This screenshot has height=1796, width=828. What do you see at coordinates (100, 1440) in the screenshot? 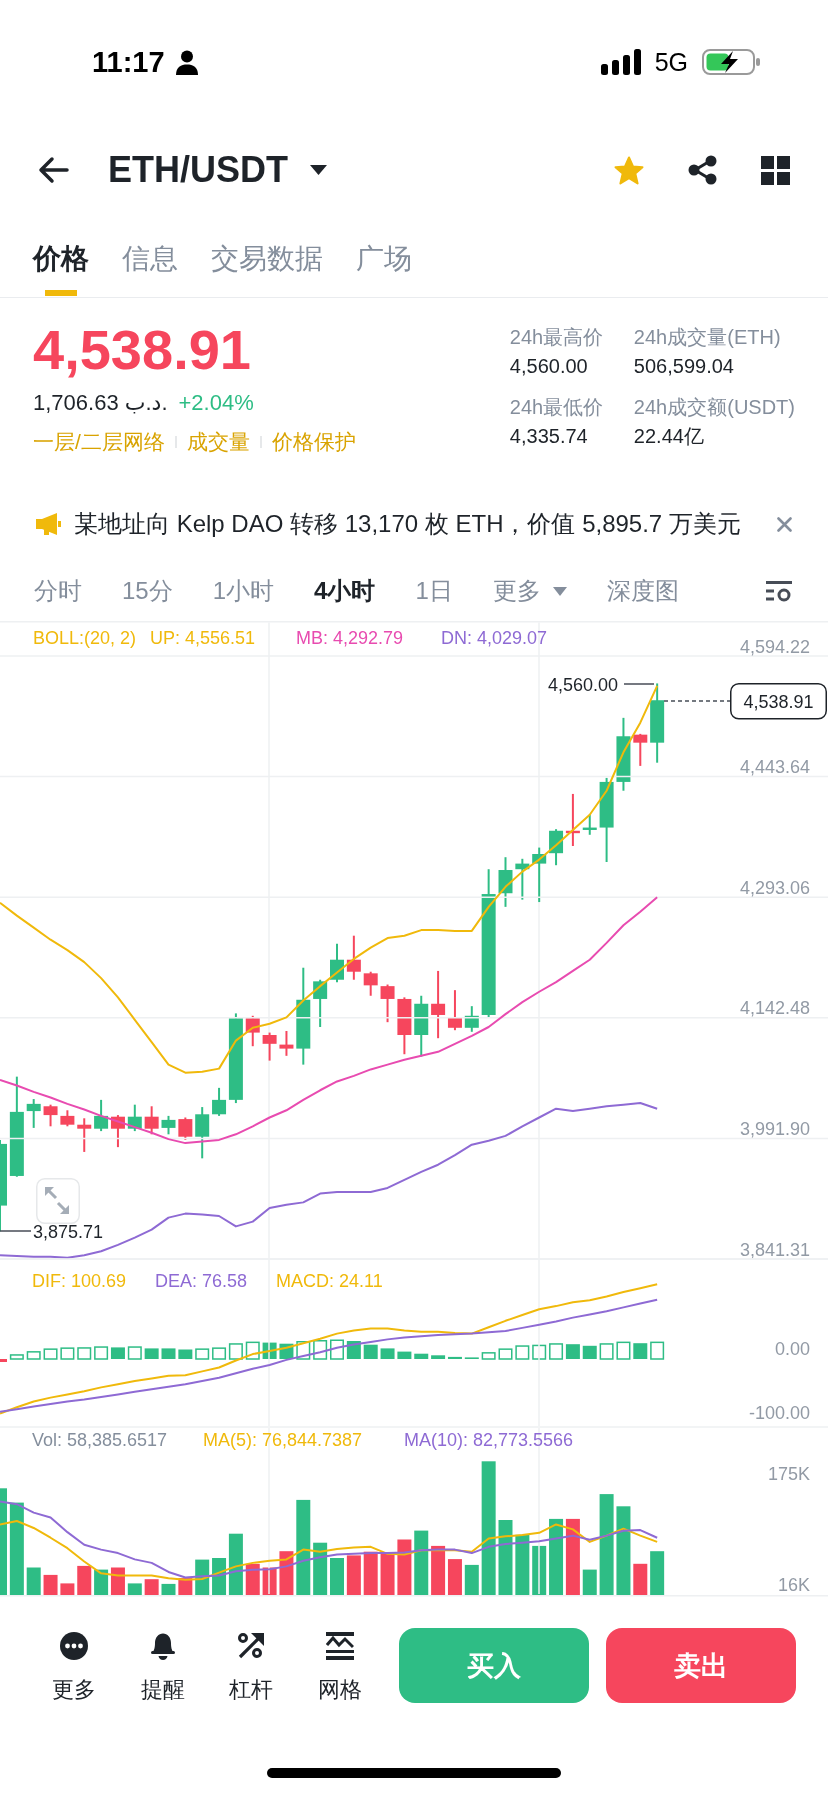
I see `indicator-legend: Vol: 58,385.6517` at bounding box center [100, 1440].